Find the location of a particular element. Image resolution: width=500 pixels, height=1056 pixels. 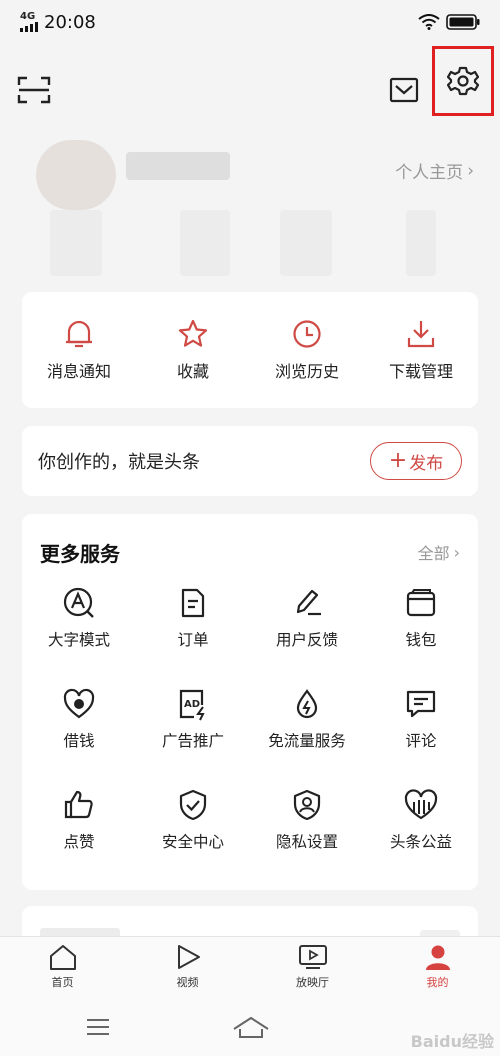

scan-button is located at coordinates (34, 90).